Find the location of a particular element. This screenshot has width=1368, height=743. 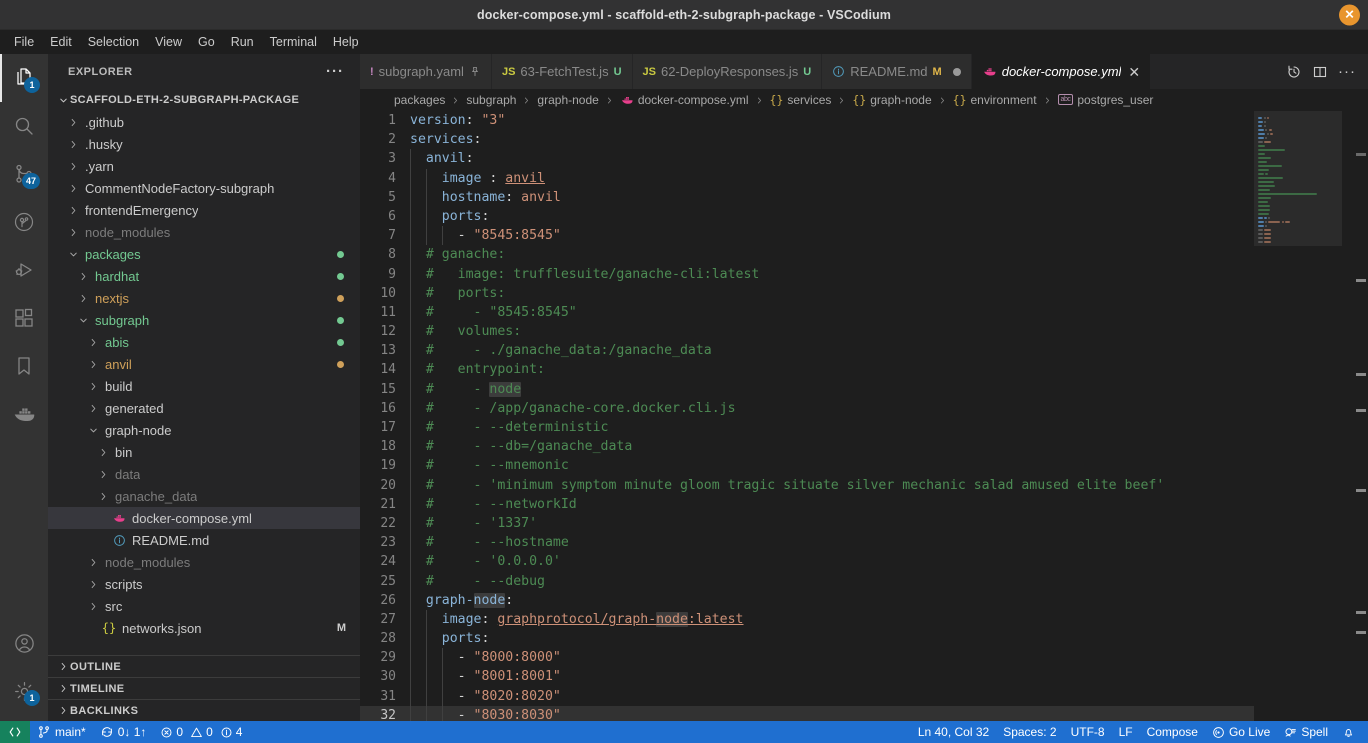

tree-folder-row: abis is located at coordinates (204, 342).